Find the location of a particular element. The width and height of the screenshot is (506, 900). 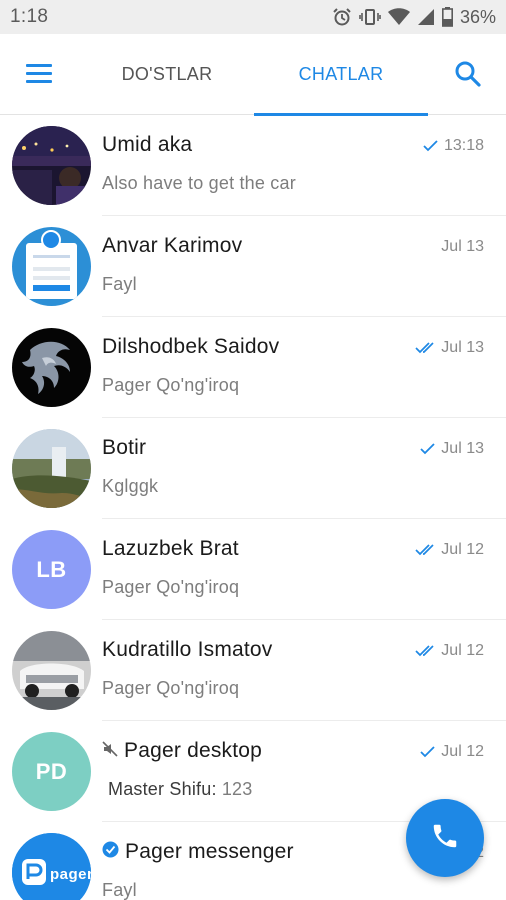

chat-name: Kudratillo Ismatov is located at coordinates (187, 649).